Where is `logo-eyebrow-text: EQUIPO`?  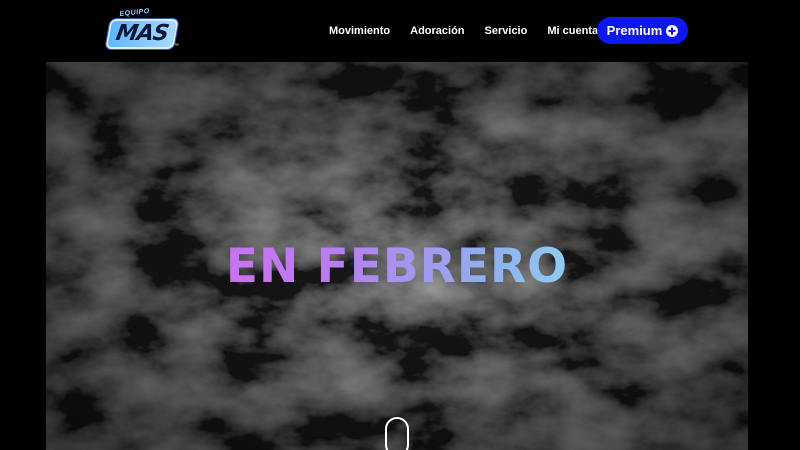
logo-eyebrow-text: EQUIPO is located at coordinates (135, 12).